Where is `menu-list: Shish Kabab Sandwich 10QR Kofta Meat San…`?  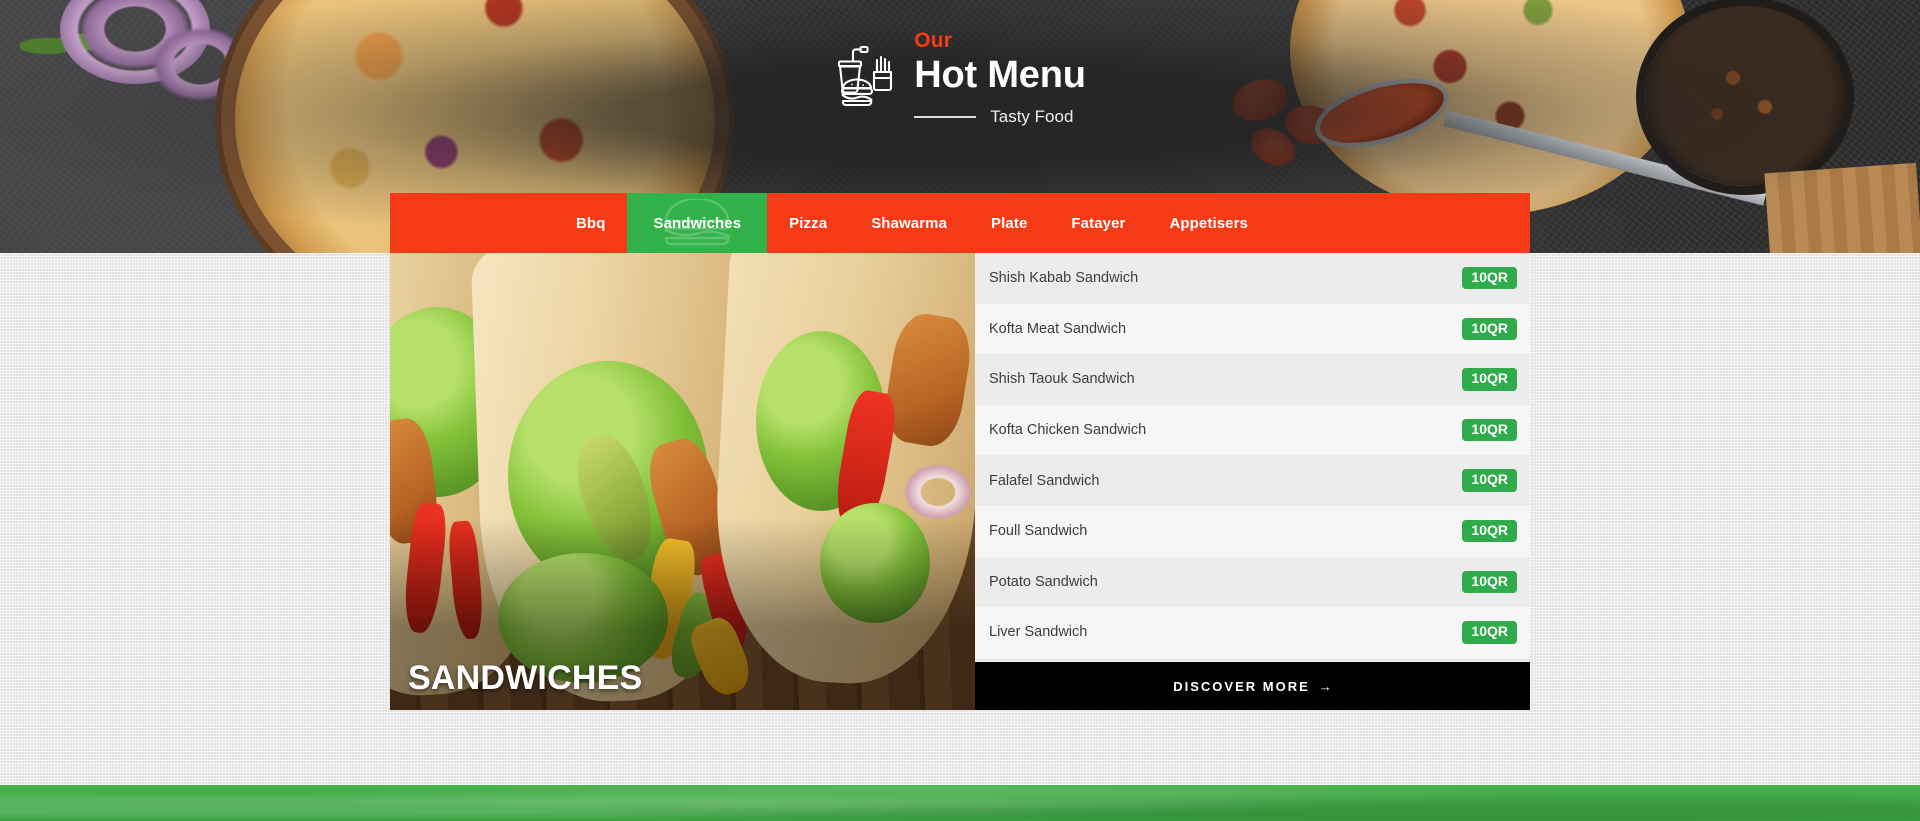
menu-list: Shish Kabab Sandwich 10QR Kofta Meat San… is located at coordinates (1252, 457).